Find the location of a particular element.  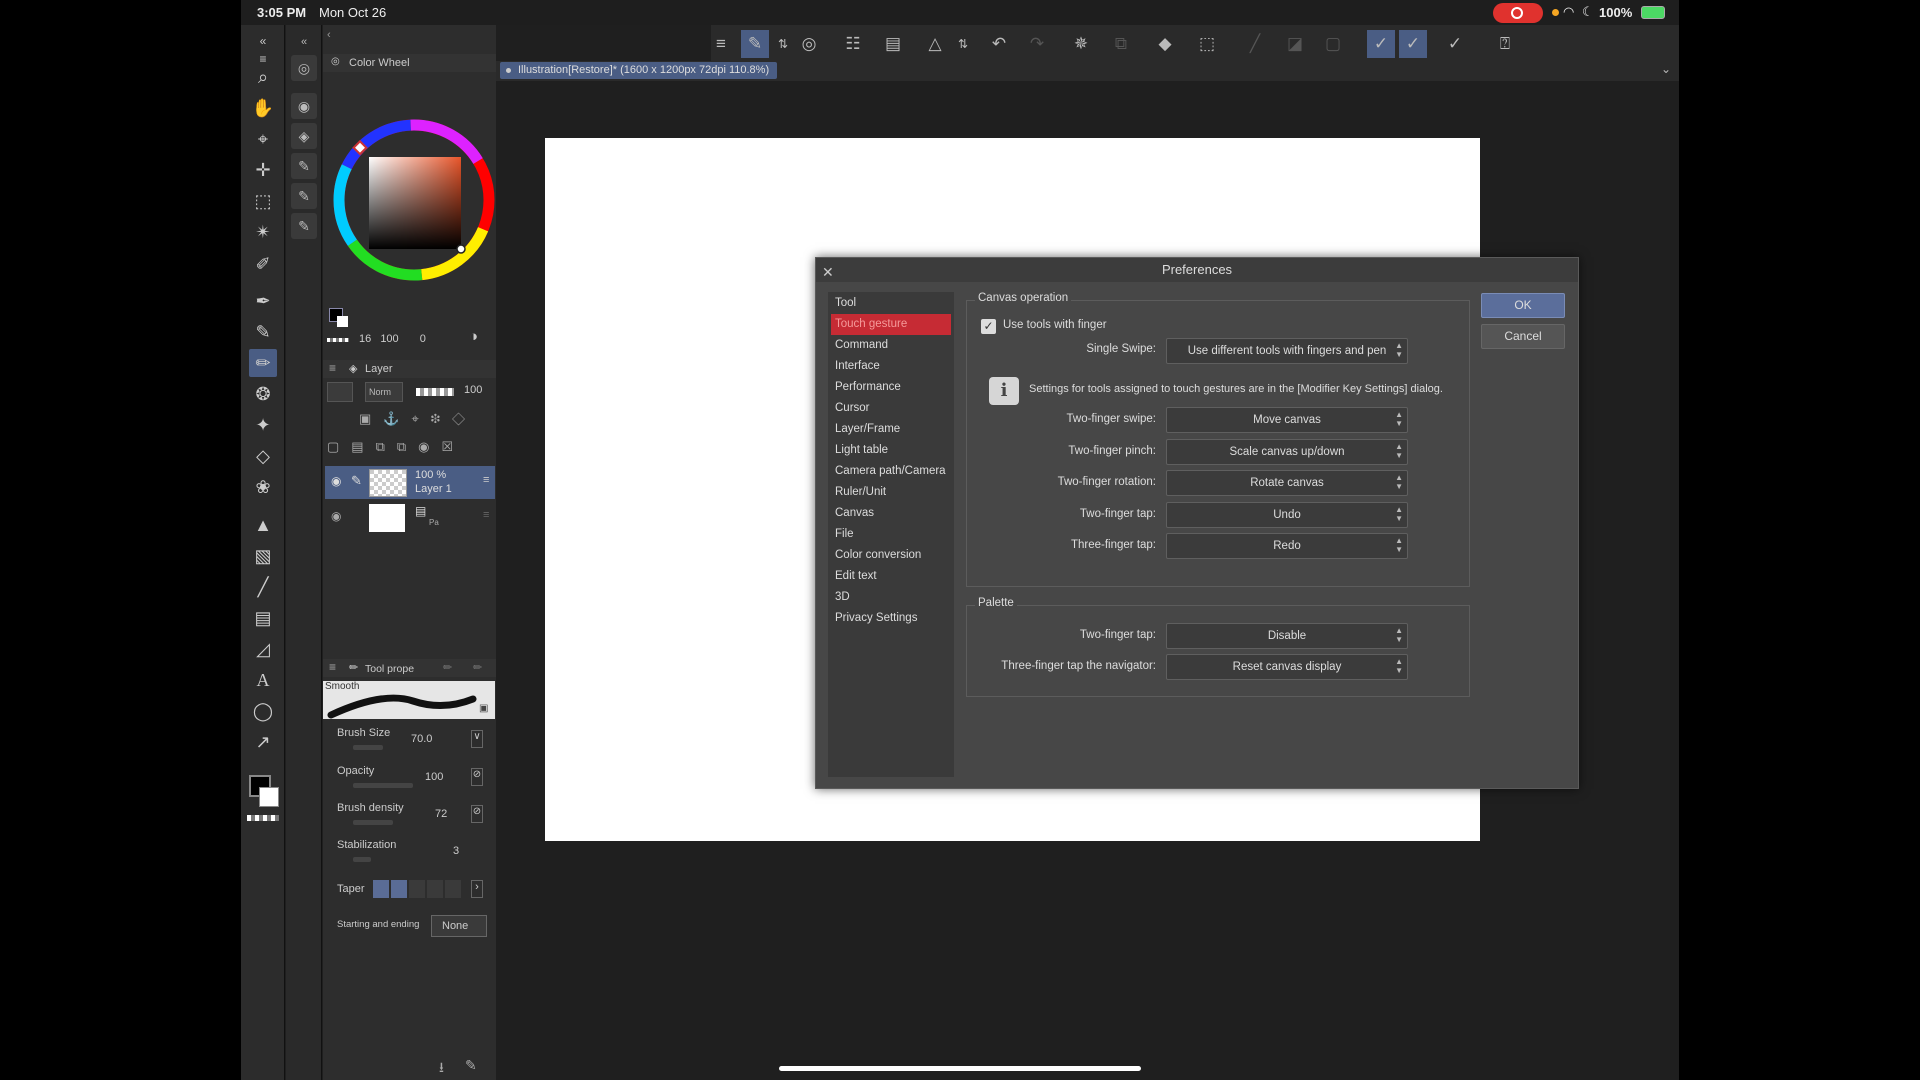

two-finger-swipe-select: Move canvas ▲ ▼ is located at coordinates (1287, 420).